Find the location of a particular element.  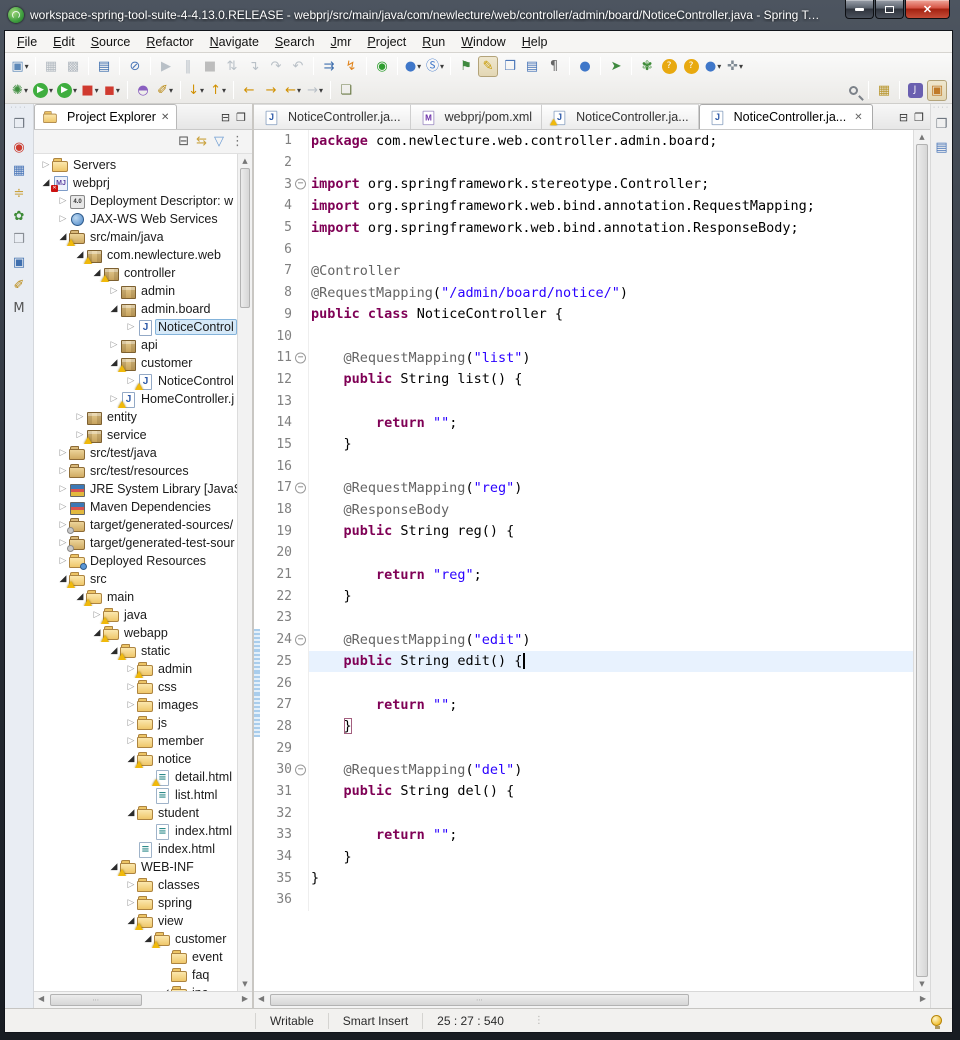

code-line-13: 13 is located at coordinates (583, 401).